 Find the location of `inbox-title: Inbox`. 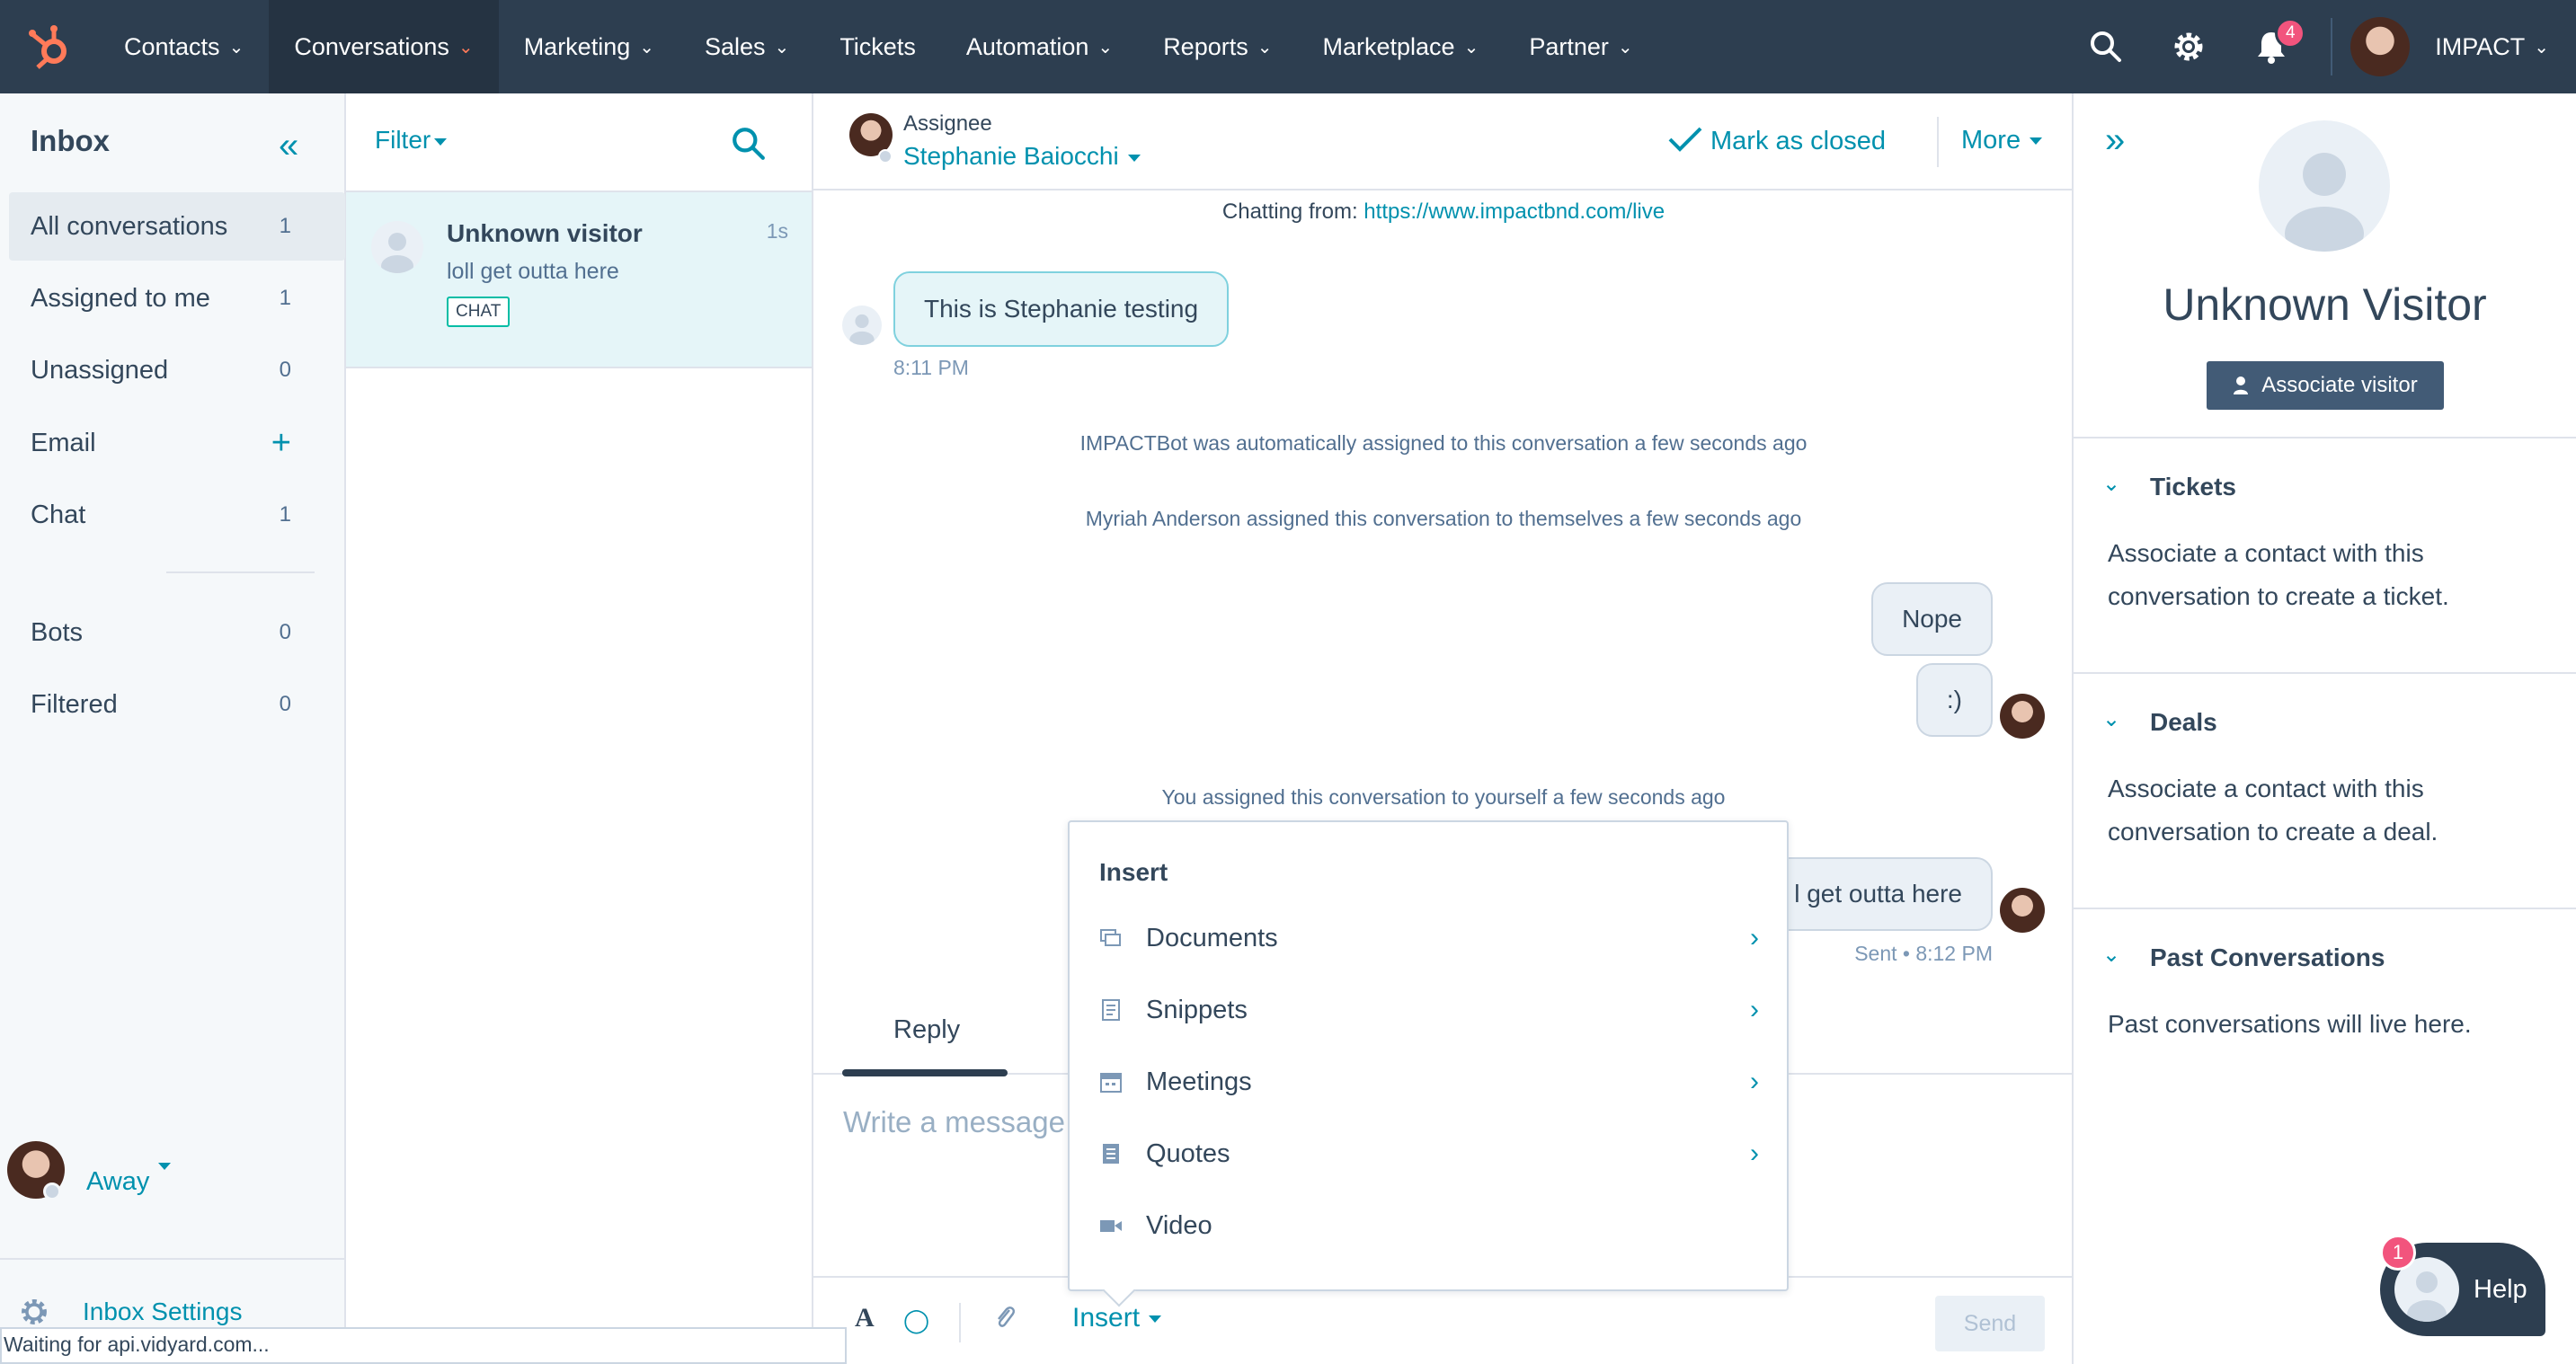

inbox-title: Inbox is located at coordinates (70, 140).